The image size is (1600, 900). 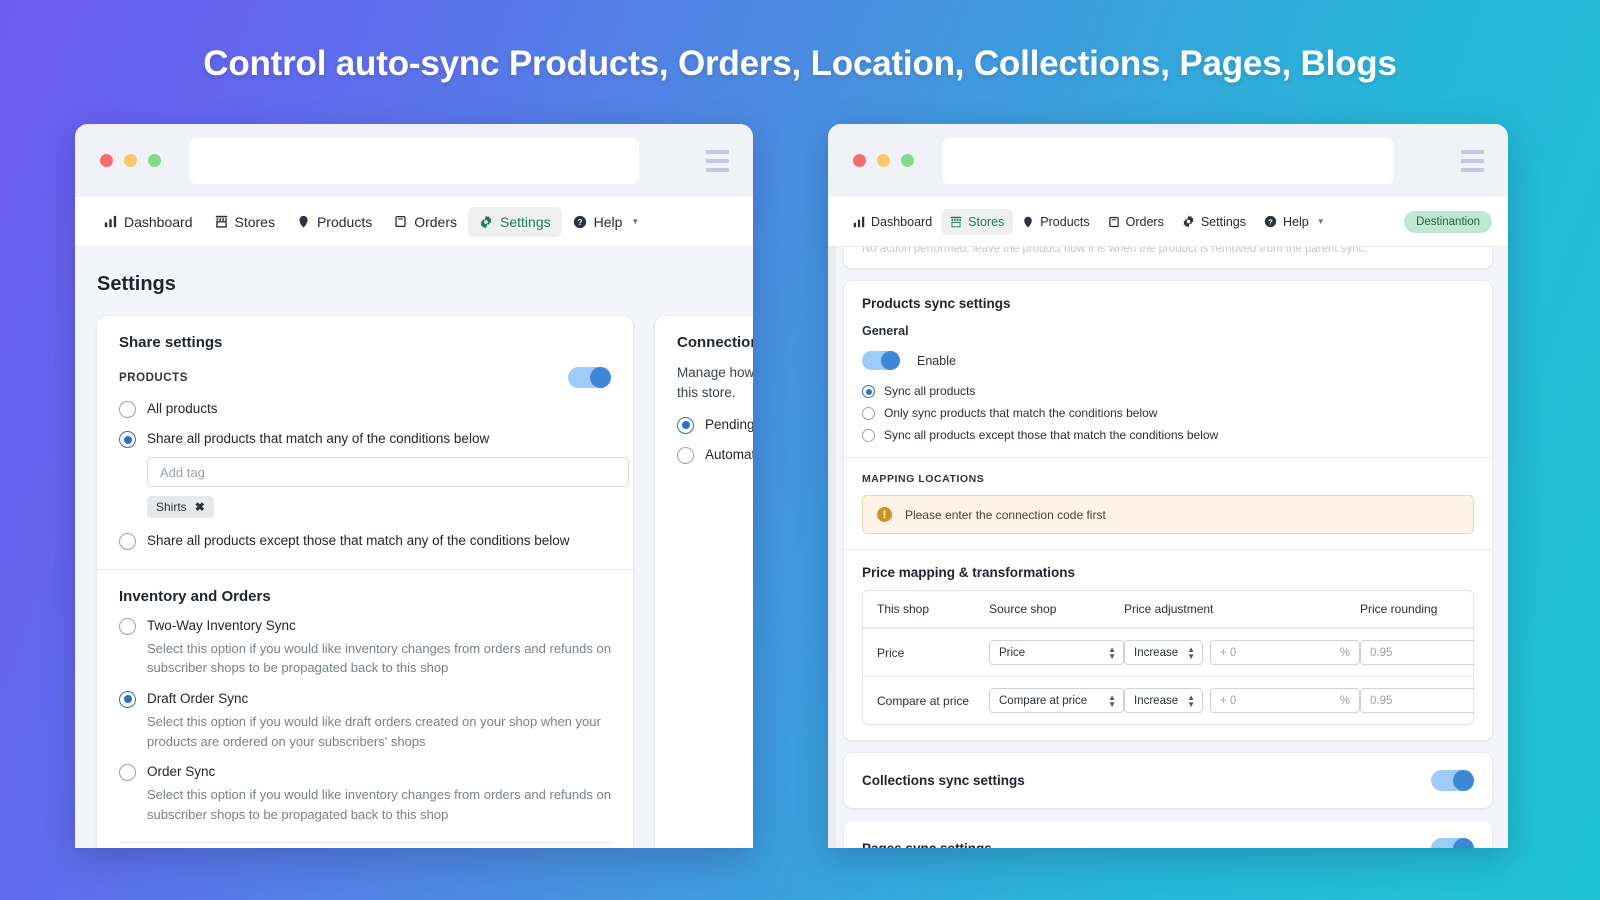 What do you see at coordinates (365, 409) in the screenshot?
I see `share-option-all-products: All products` at bounding box center [365, 409].